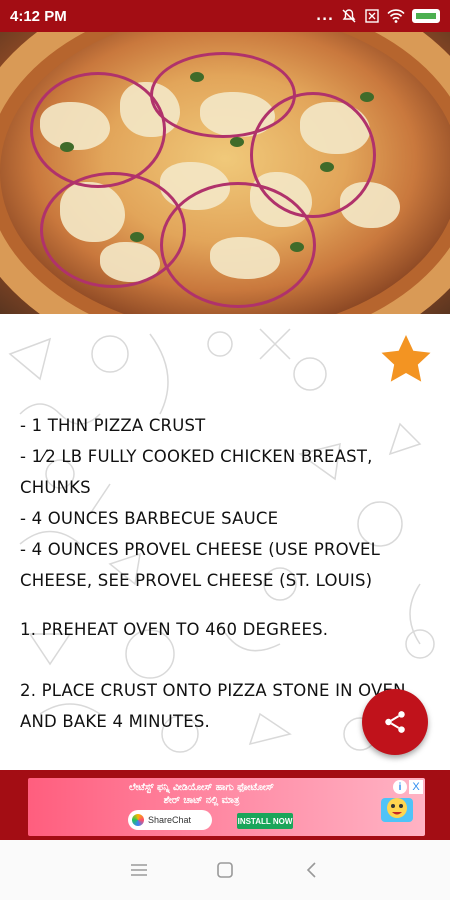  Describe the element at coordinates (349, 16) in the screenshot. I see `mute-icon` at that location.